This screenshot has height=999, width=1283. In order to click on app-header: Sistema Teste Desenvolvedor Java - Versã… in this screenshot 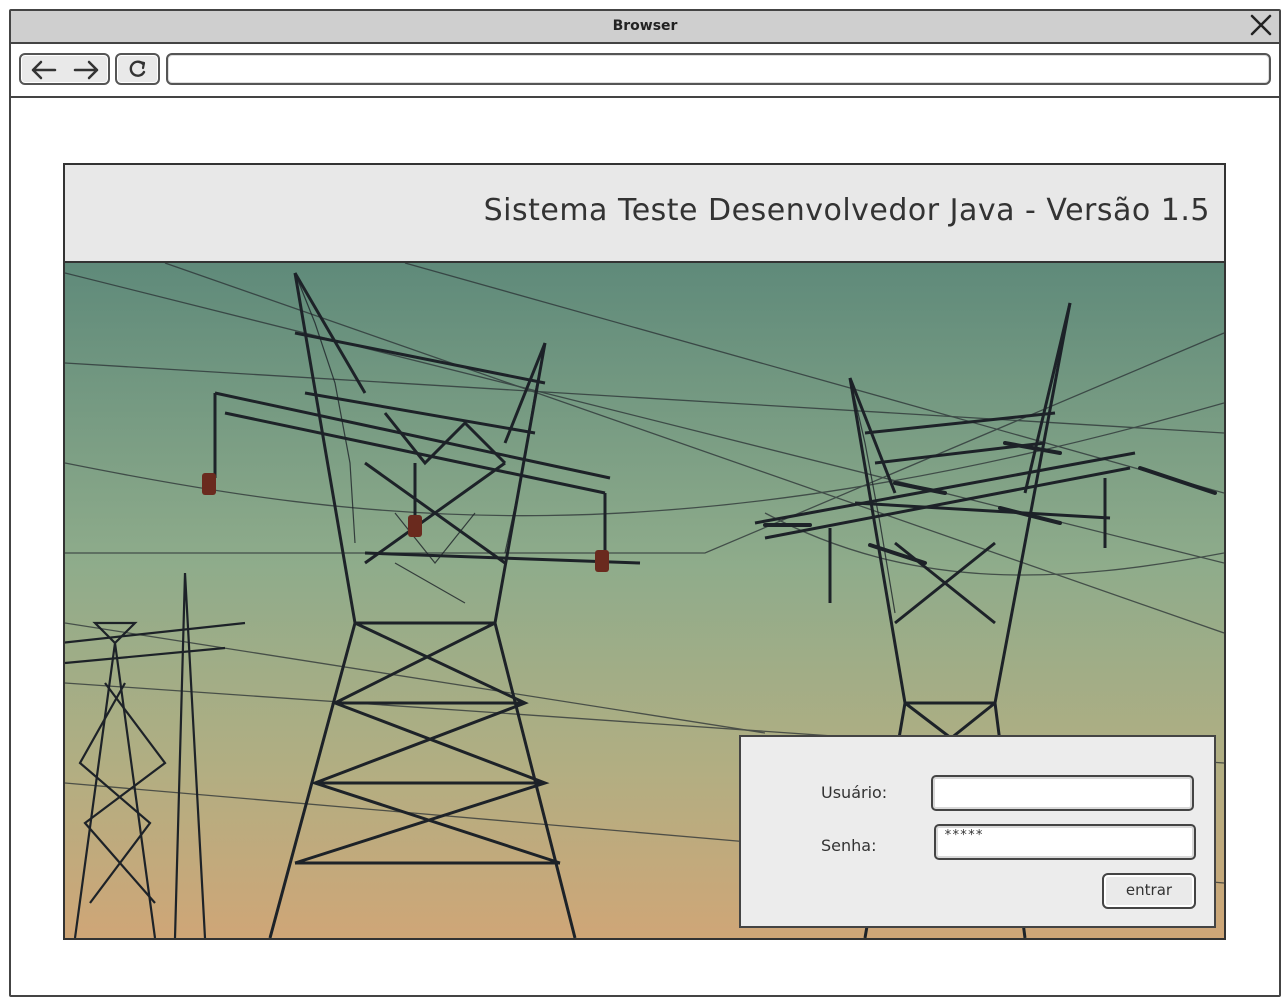, I will do `click(644, 214)`.